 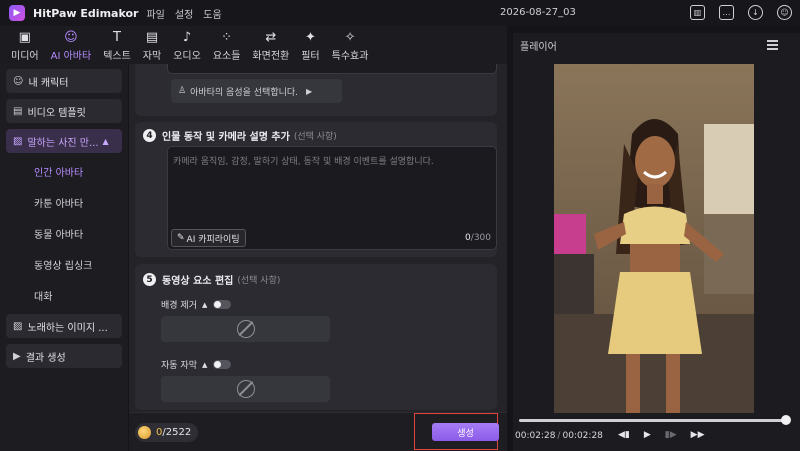 I want to click on step-back-icon: ◀▮, so click(x=624, y=435).